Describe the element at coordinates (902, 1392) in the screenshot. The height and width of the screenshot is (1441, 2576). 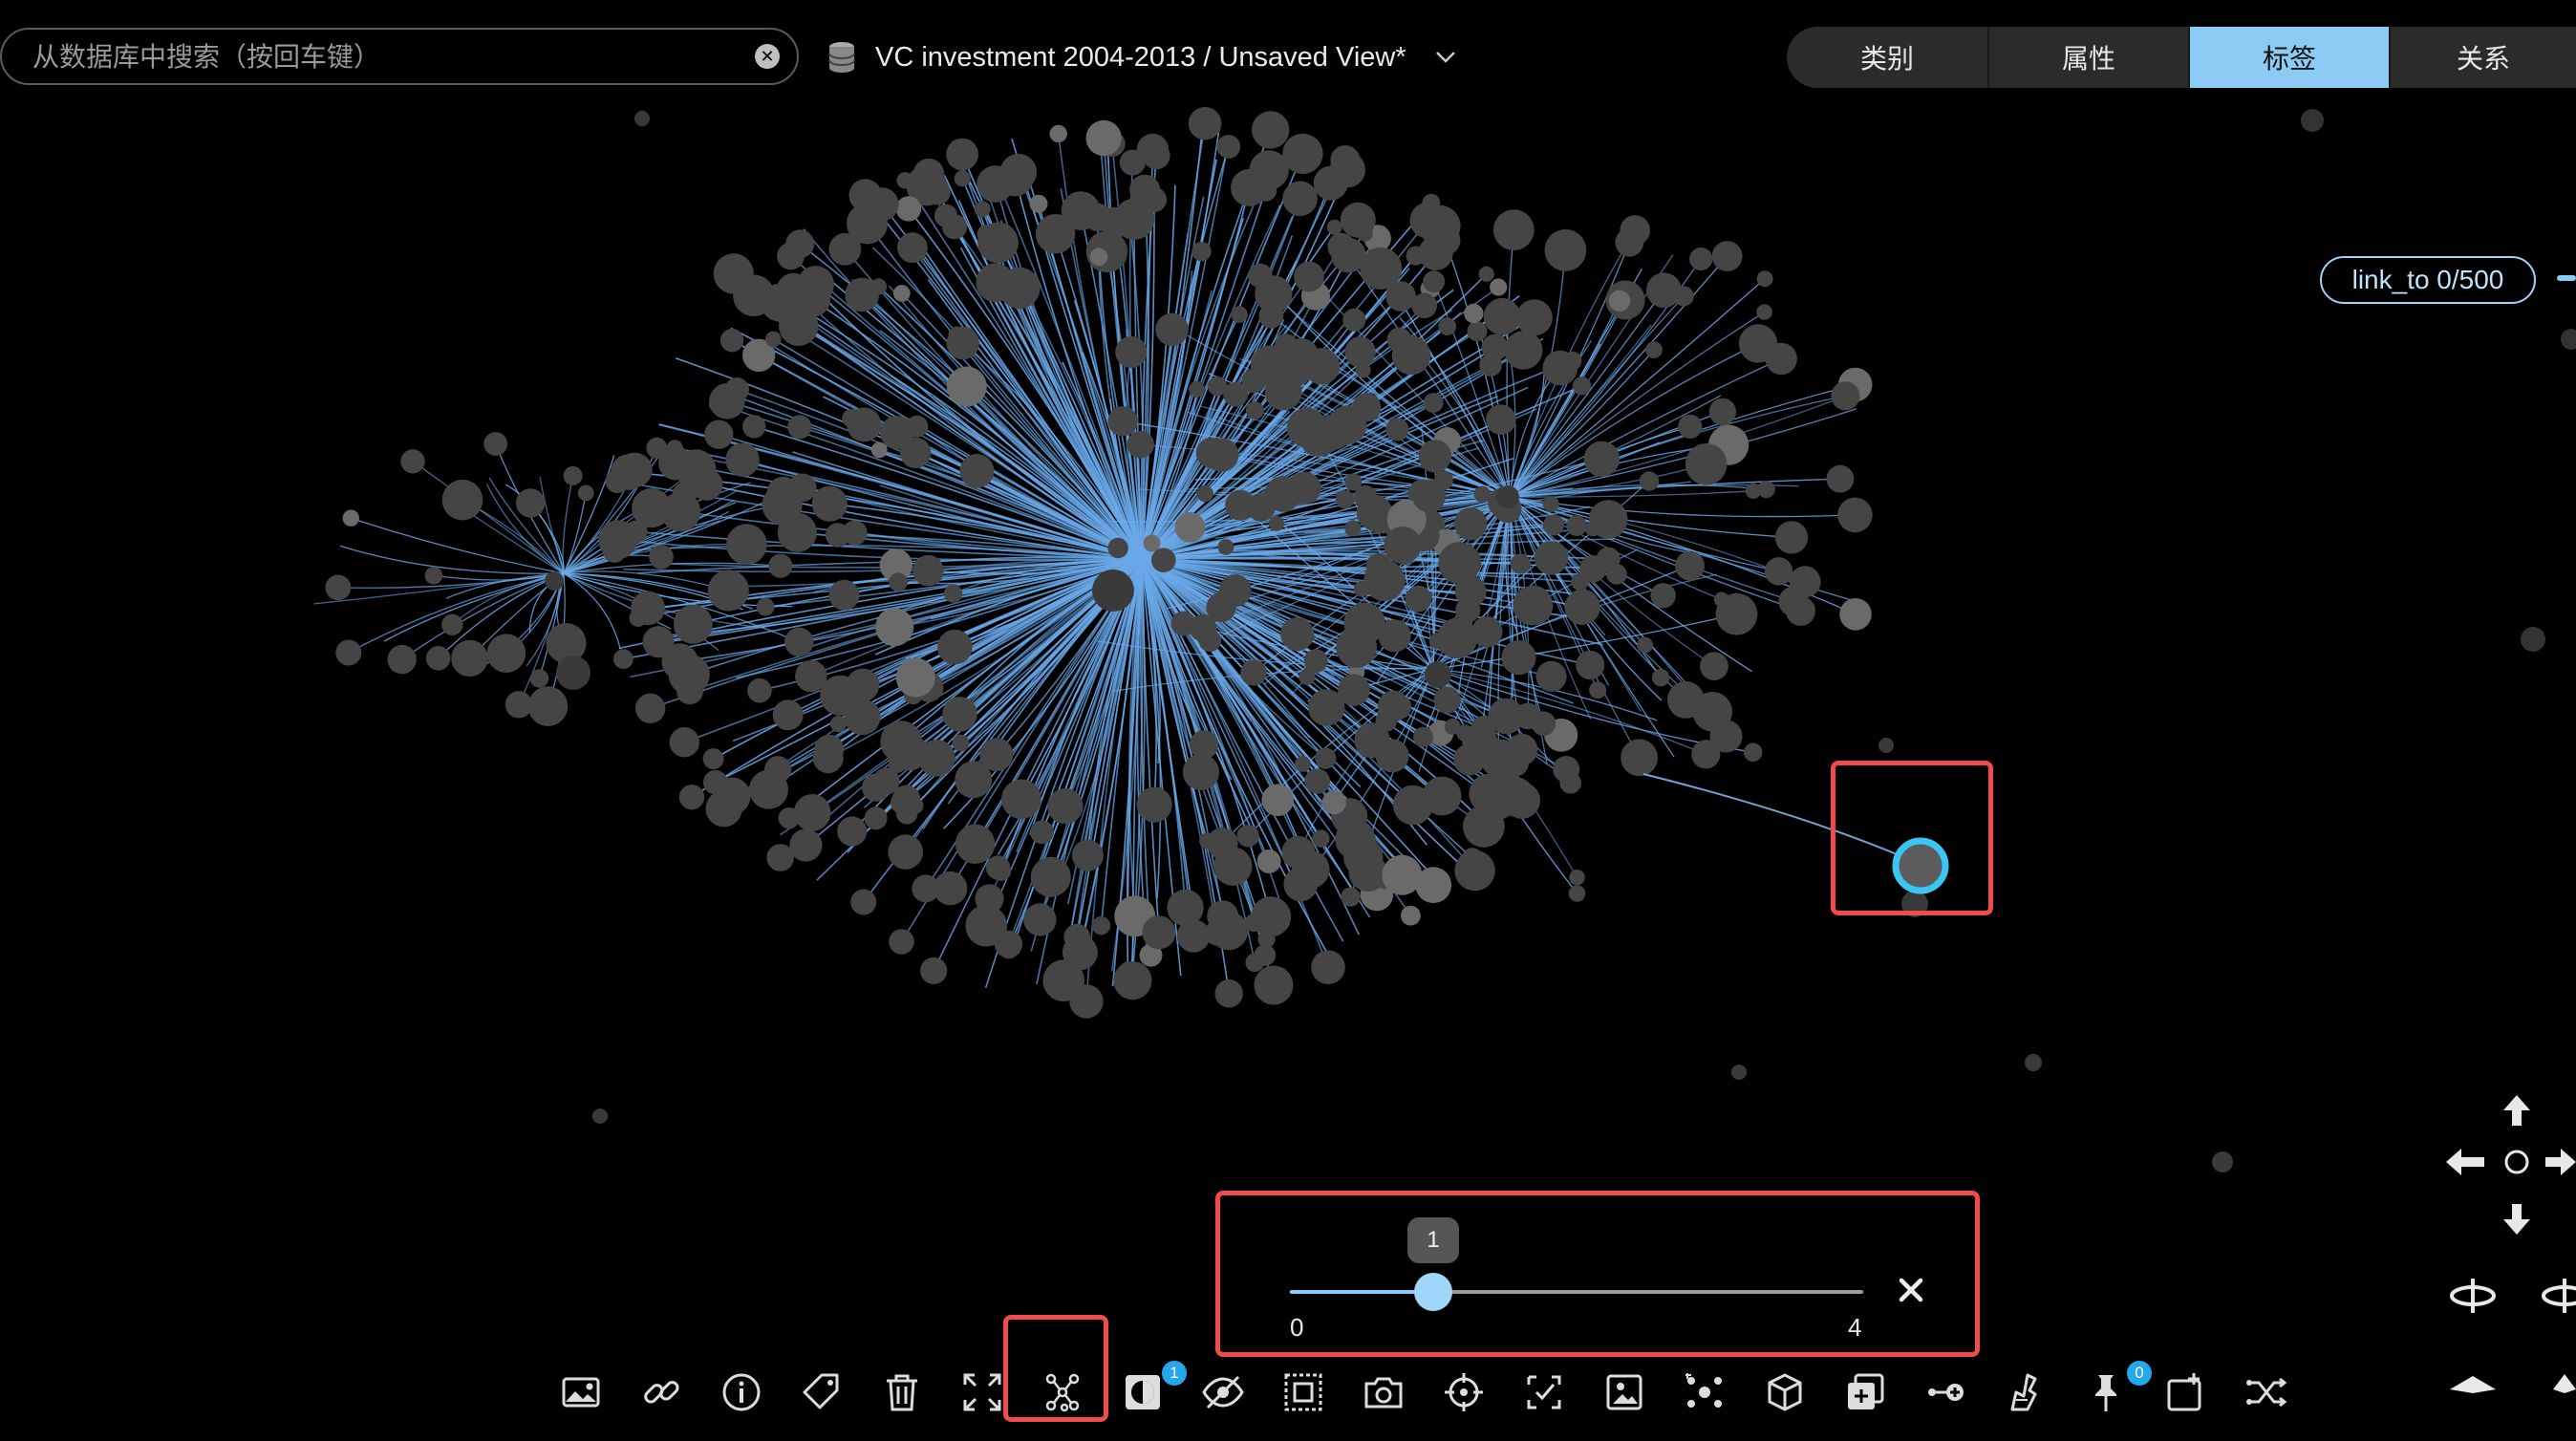
I see `trash-icon` at that location.